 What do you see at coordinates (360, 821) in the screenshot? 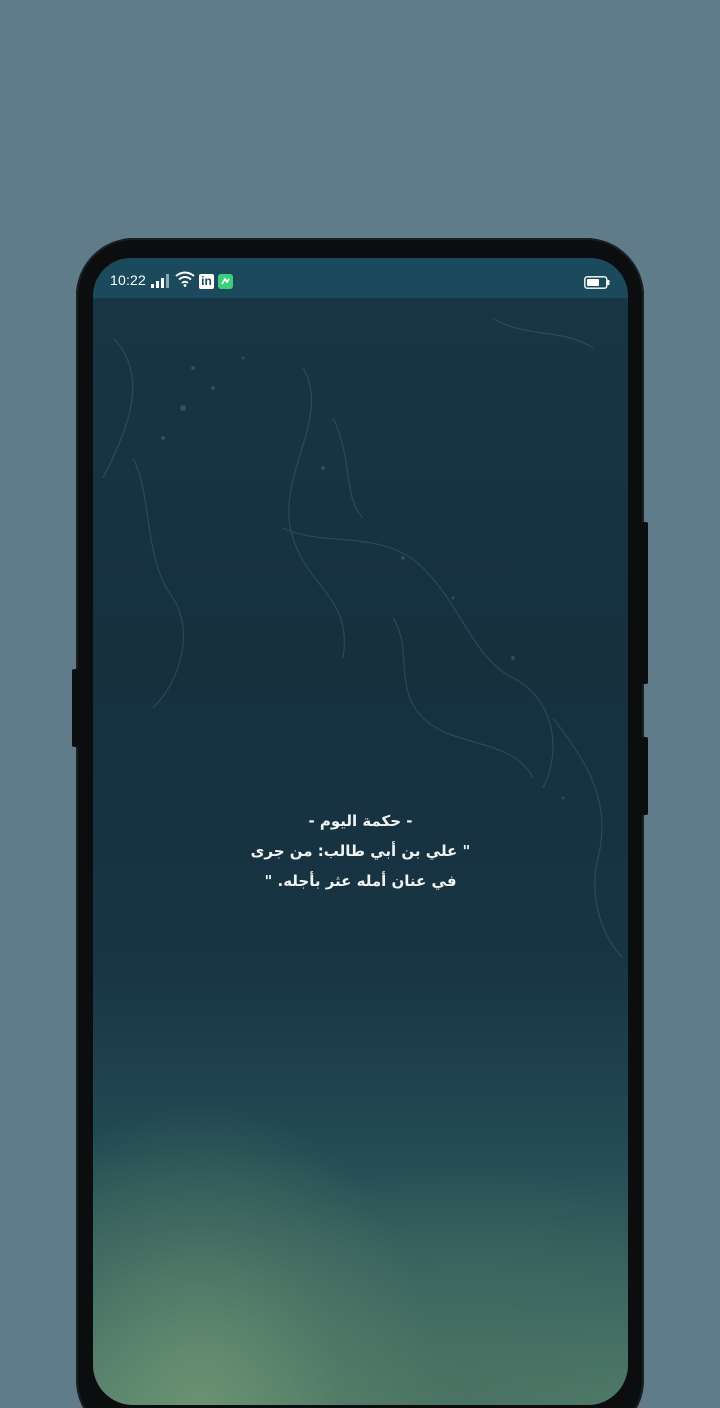
I see `wisdom-title: - حكمة اليوم -` at bounding box center [360, 821].